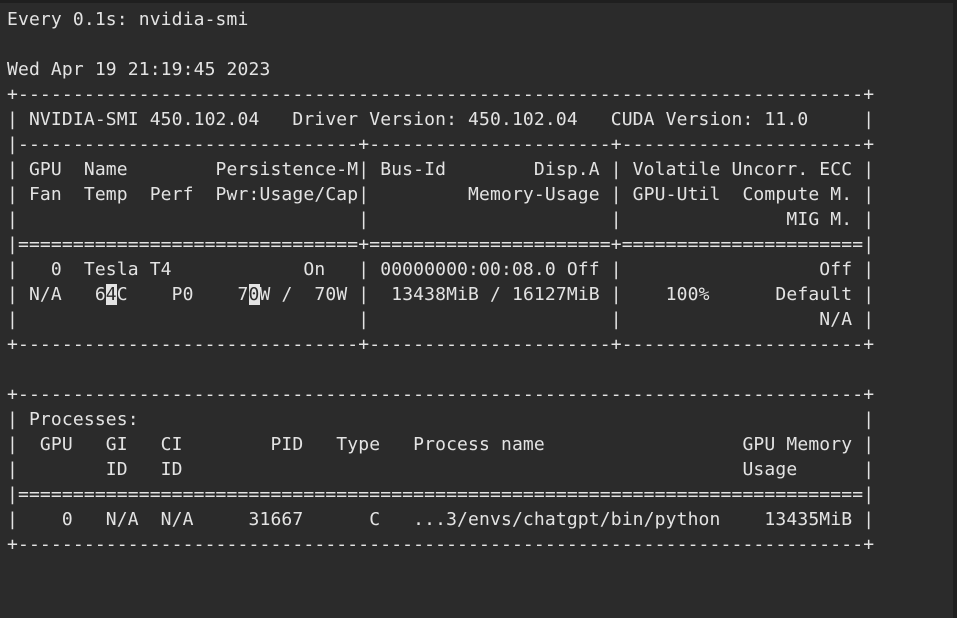 The height and width of the screenshot is (618, 957). I want to click on processes-title: | Processes: |, so click(441, 419).